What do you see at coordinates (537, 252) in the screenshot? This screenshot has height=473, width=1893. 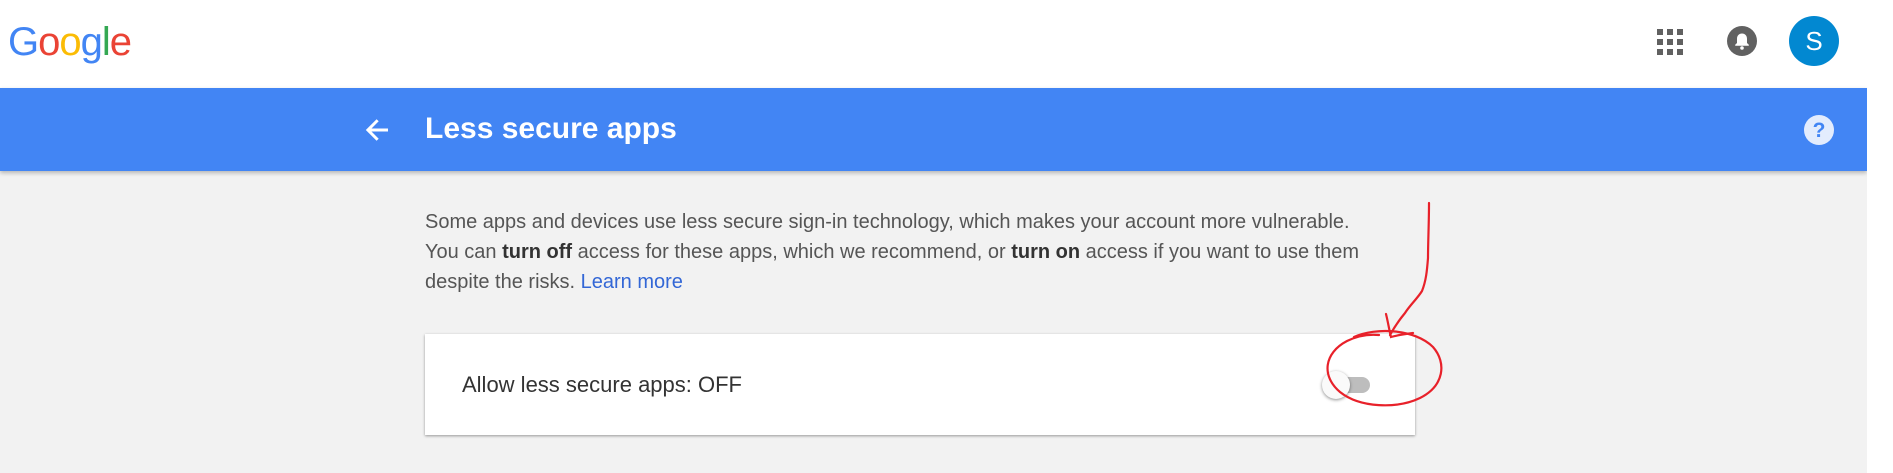 I see `turn-off-text: turn off` at bounding box center [537, 252].